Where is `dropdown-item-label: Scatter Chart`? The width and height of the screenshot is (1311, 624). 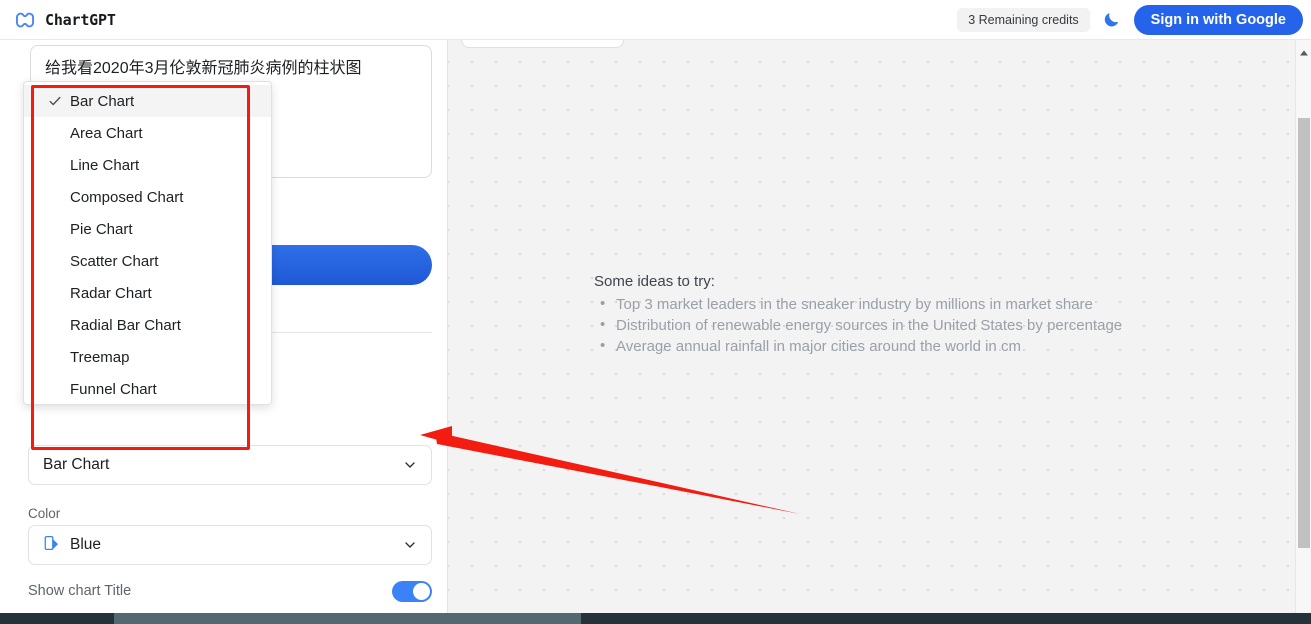
dropdown-item-label: Scatter Chart is located at coordinates (114, 261).